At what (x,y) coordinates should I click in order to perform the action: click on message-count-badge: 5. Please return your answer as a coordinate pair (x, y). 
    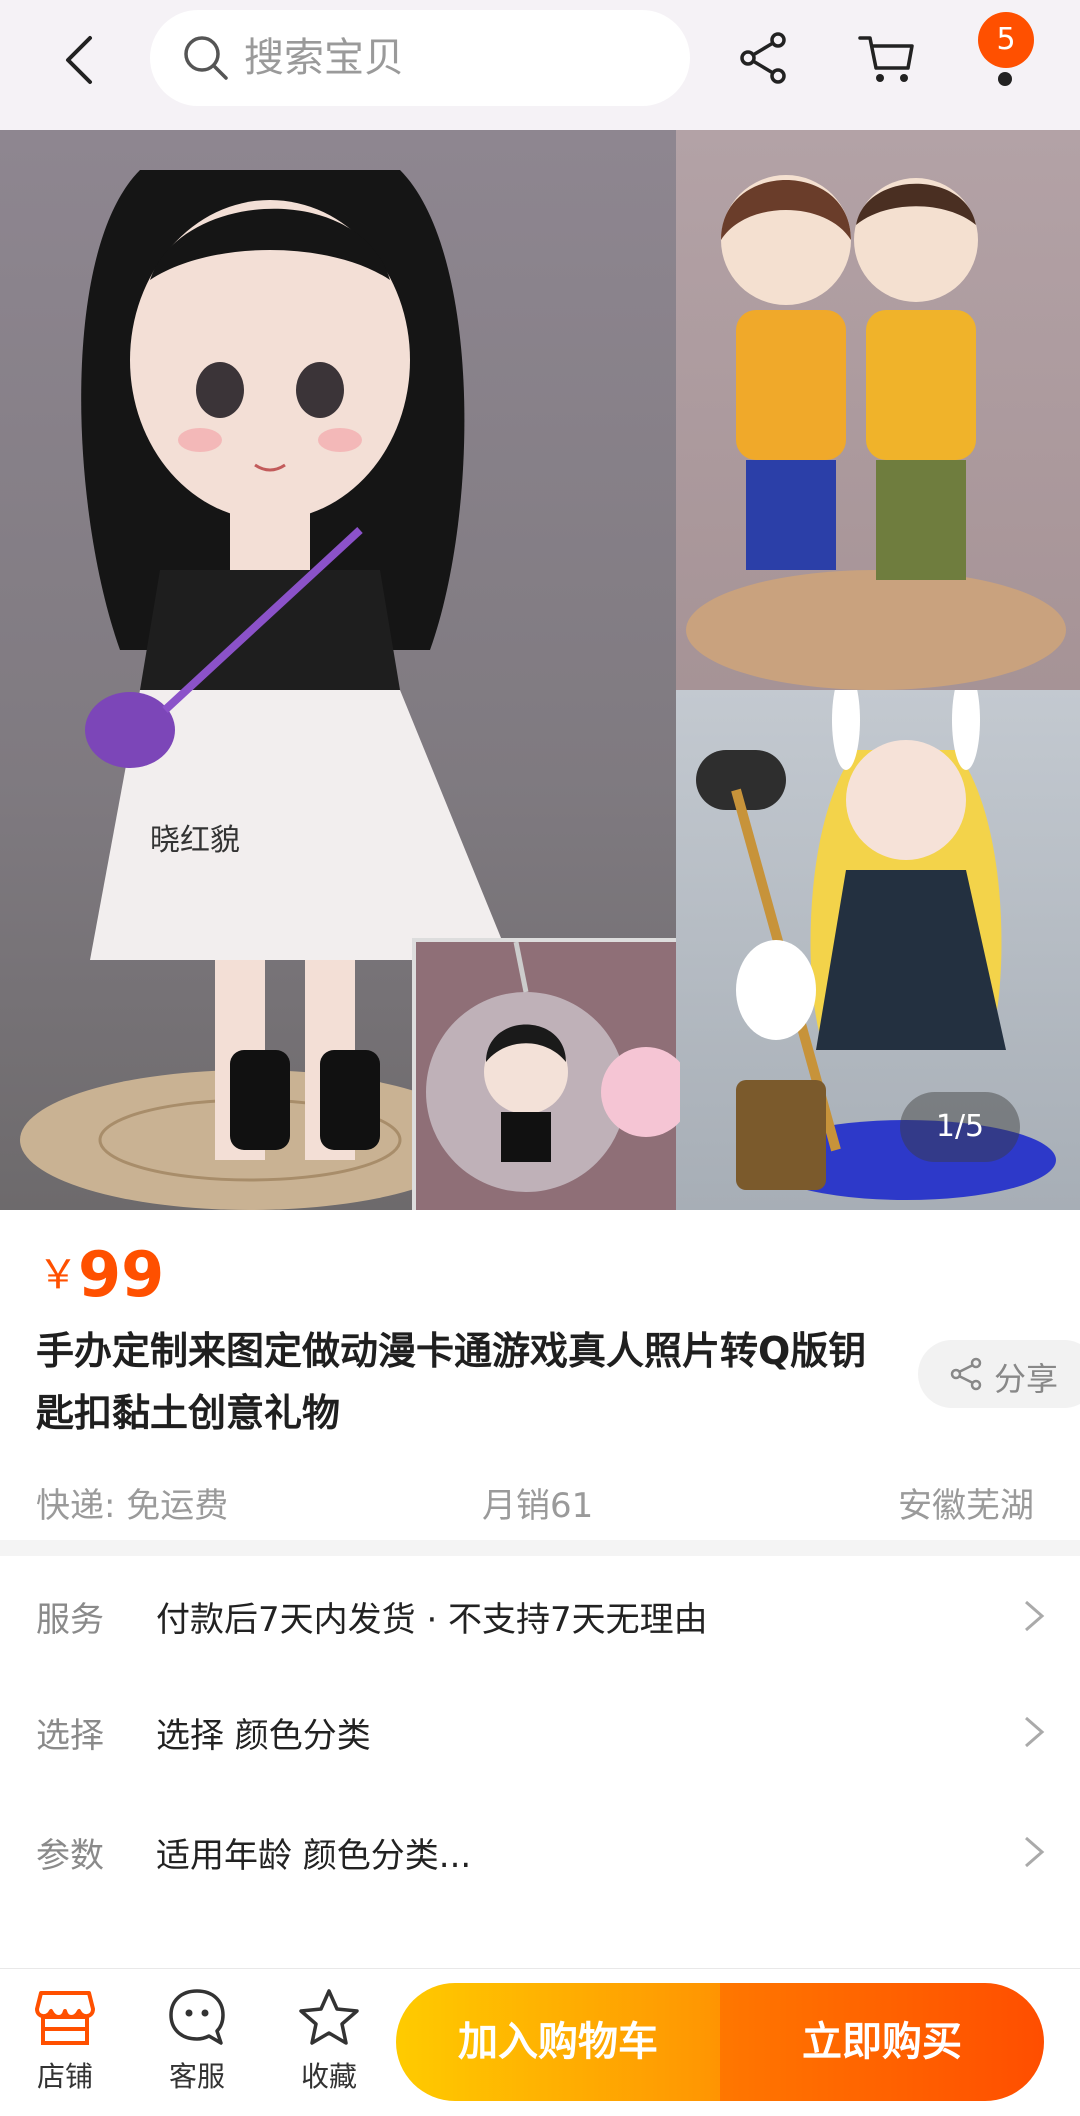
    Looking at the image, I should click on (1006, 40).